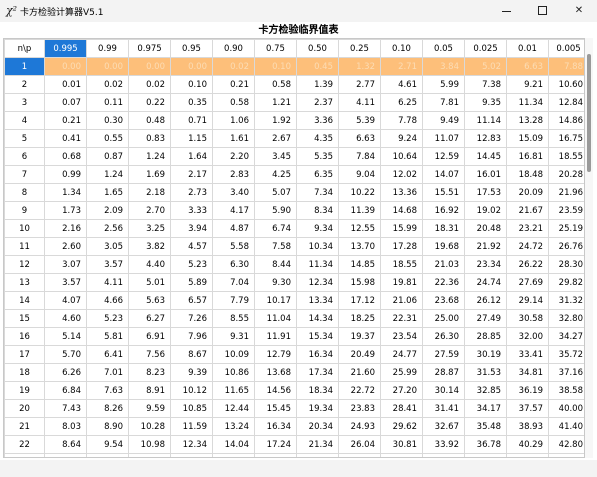  I want to click on table-cell: 8.91, so click(149, 390).